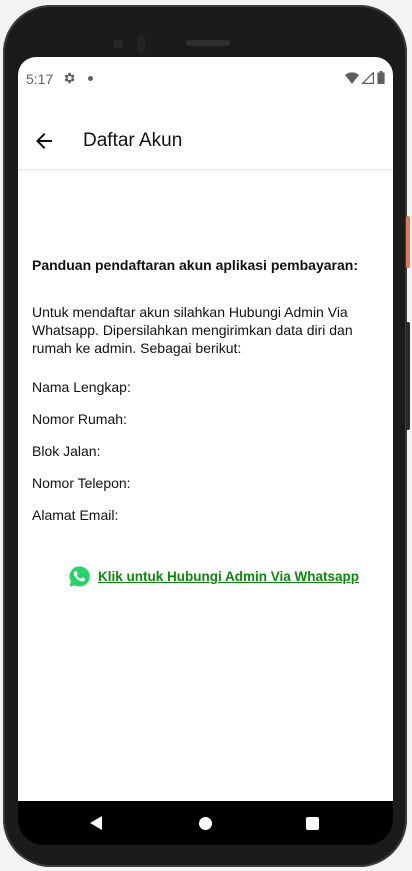 This screenshot has width=412, height=871. Describe the element at coordinates (69, 78) in the screenshot. I see `settings-icon` at that location.